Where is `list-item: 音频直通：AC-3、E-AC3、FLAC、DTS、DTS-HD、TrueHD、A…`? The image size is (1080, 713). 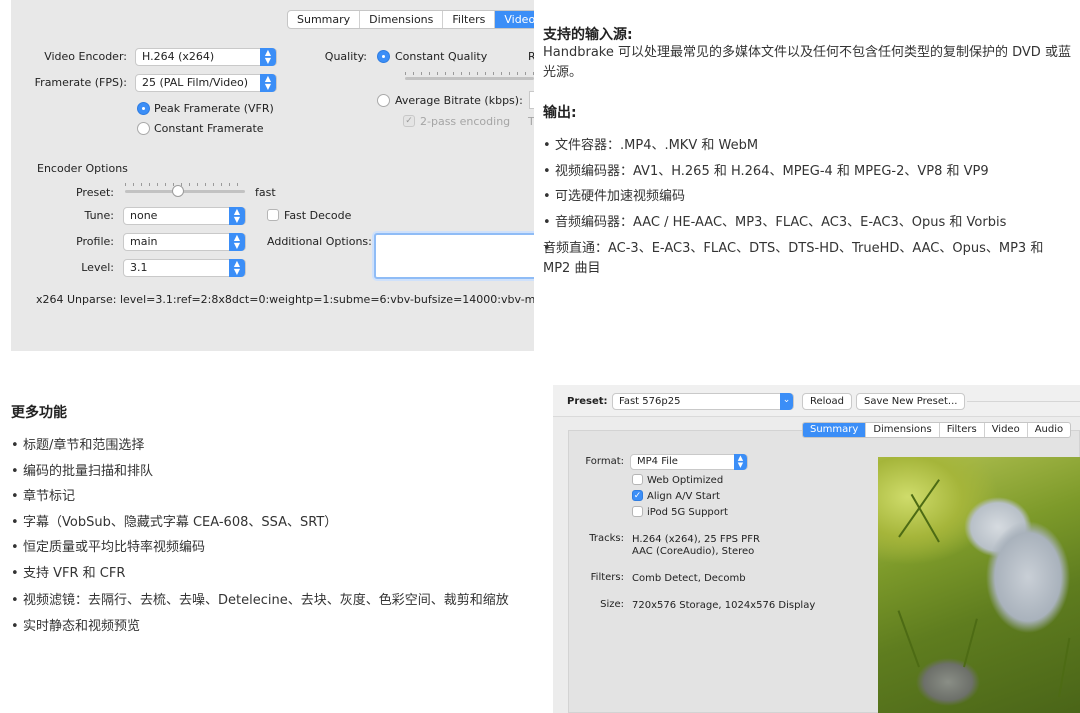
list-item: 音频直通：AC-3、E-AC3、FLAC、DTS、DTS-HD、TrueHD、A… is located at coordinates (808, 259).